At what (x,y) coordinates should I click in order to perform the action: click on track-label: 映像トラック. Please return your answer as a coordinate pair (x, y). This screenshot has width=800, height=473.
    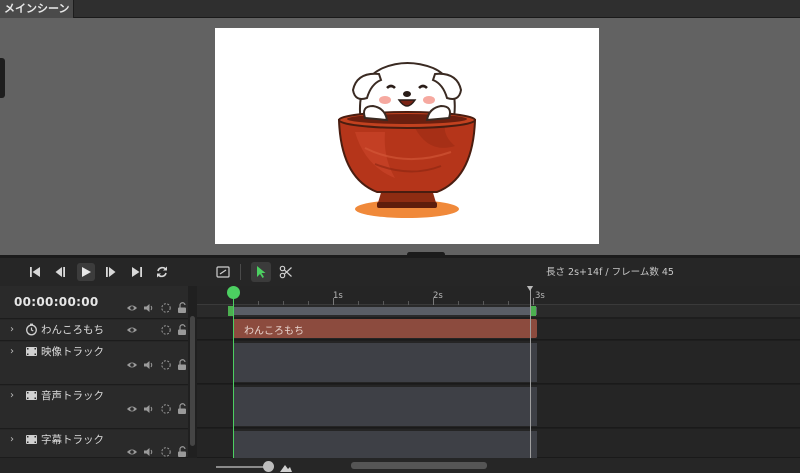
    Looking at the image, I should click on (72, 352).